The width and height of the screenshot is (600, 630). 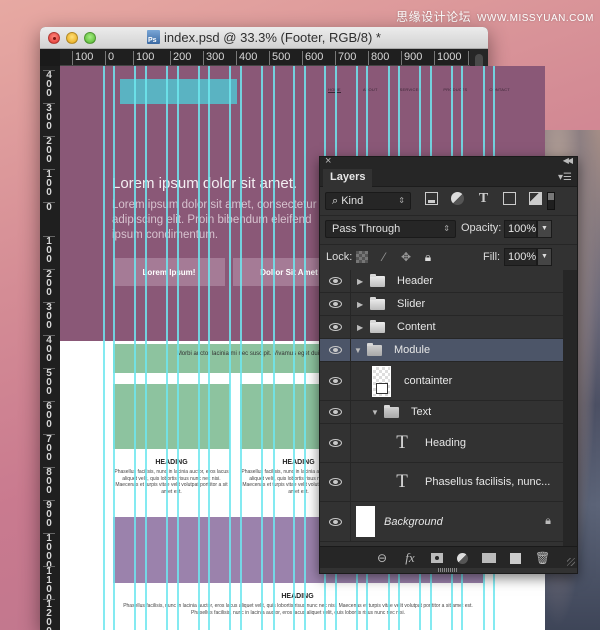 What do you see at coordinates (448, 570) in the screenshot?
I see `panel-resize-grip` at bounding box center [448, 570].